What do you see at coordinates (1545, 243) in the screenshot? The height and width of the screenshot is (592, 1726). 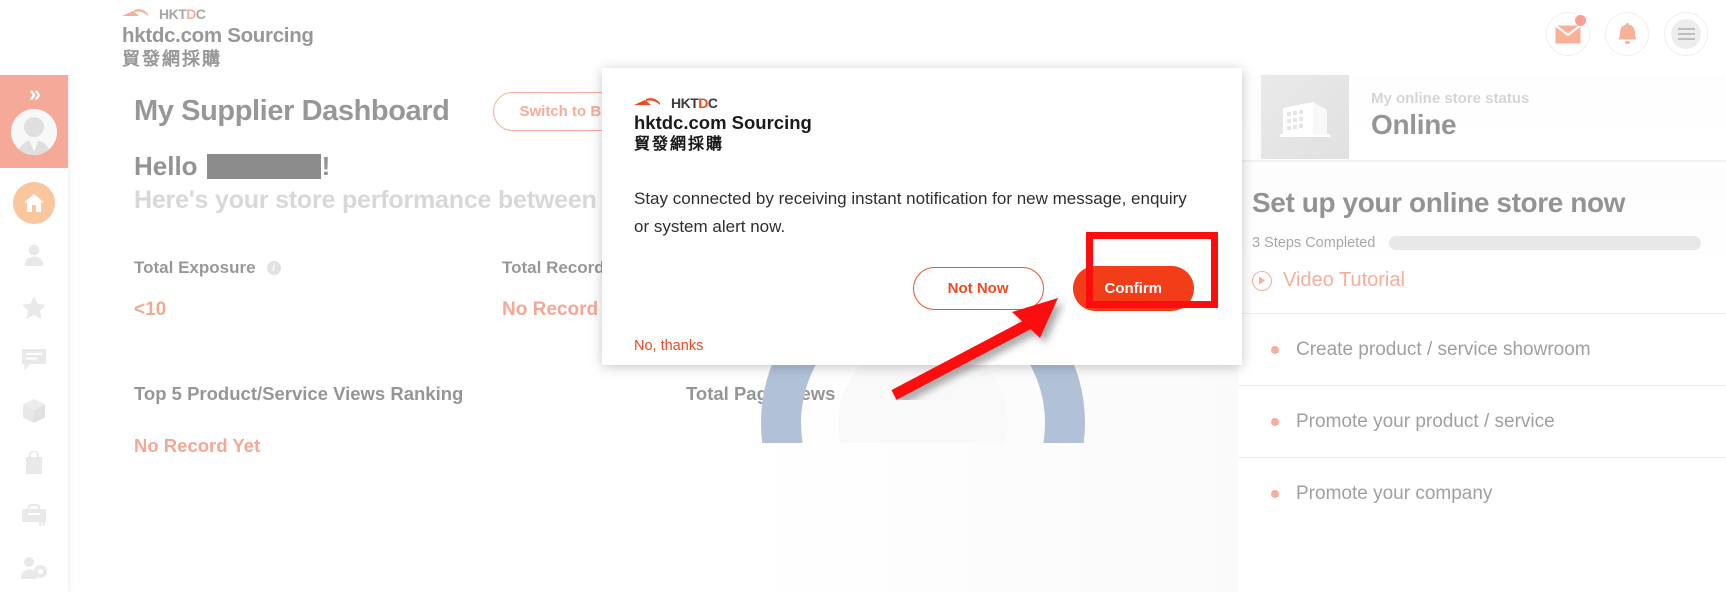 I see `progress-bar-track` at bounding box center [1545, 243].